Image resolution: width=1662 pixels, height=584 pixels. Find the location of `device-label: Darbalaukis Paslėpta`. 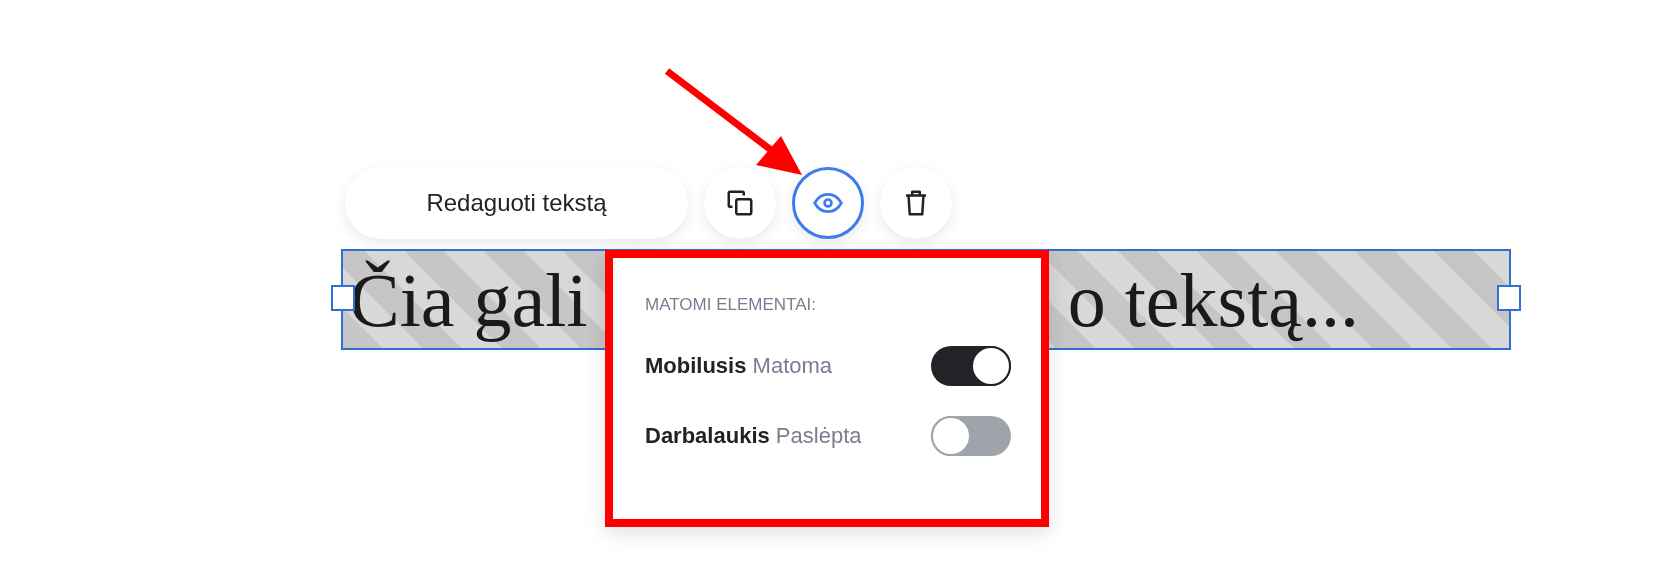

device-label: Darbalaukis Paslėpta is located at coordinates (753, 436).